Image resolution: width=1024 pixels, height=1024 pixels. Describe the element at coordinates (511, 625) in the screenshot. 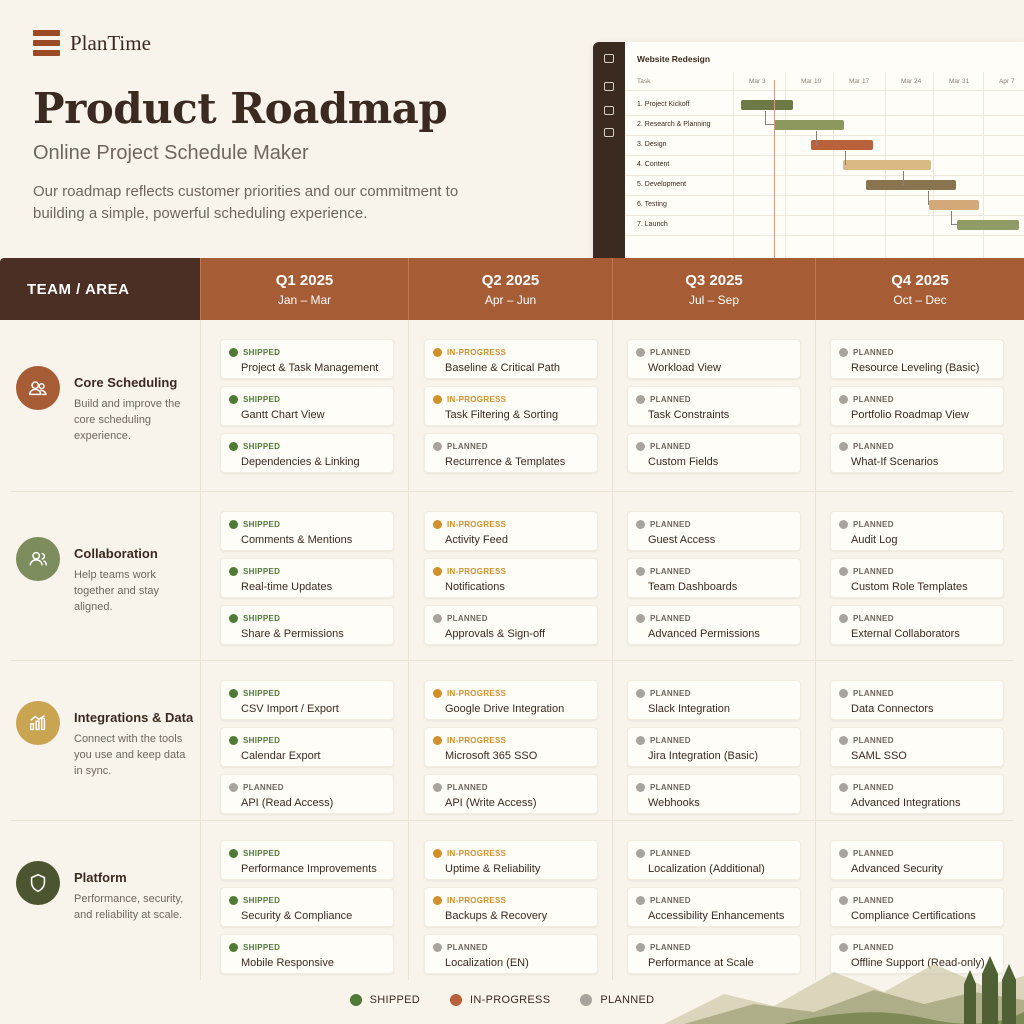

I see `roadmap-item-card: PLANNED Approvals & Sign-off` at that location.